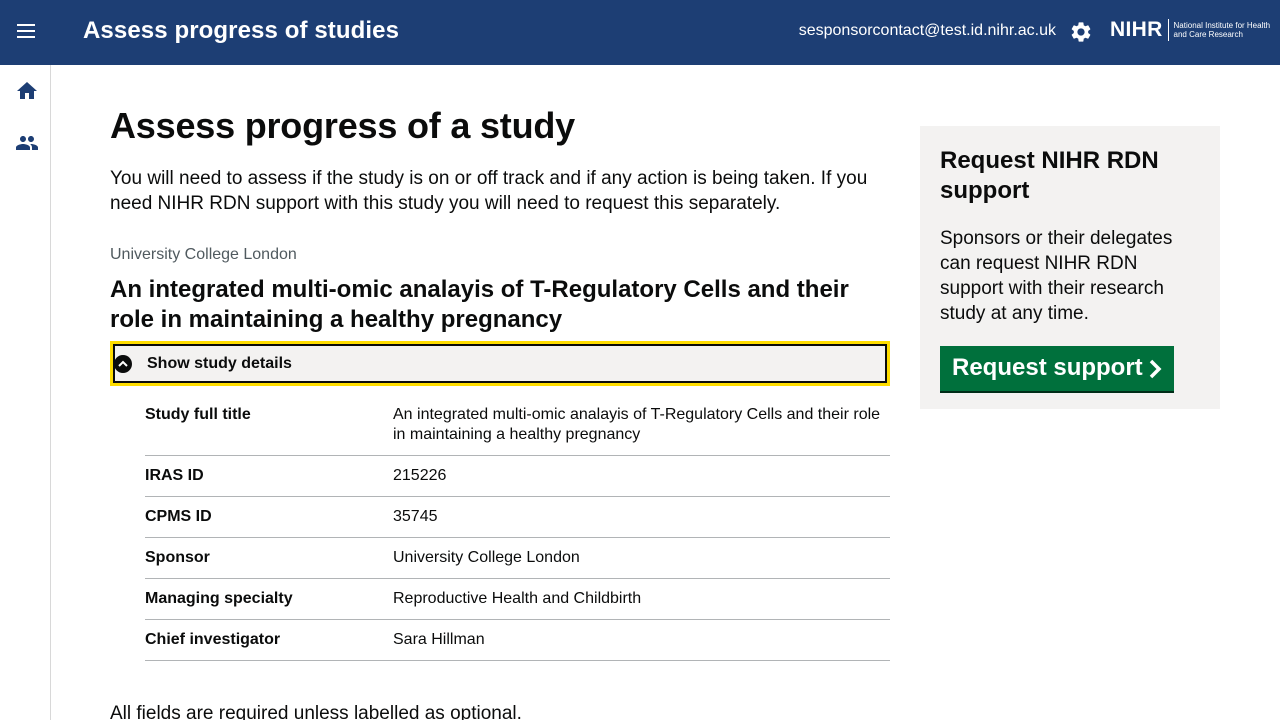  Describe the element at coordinates (1047, 367) in the screenshot. I see `request-support-button-label: Request support` at that location.